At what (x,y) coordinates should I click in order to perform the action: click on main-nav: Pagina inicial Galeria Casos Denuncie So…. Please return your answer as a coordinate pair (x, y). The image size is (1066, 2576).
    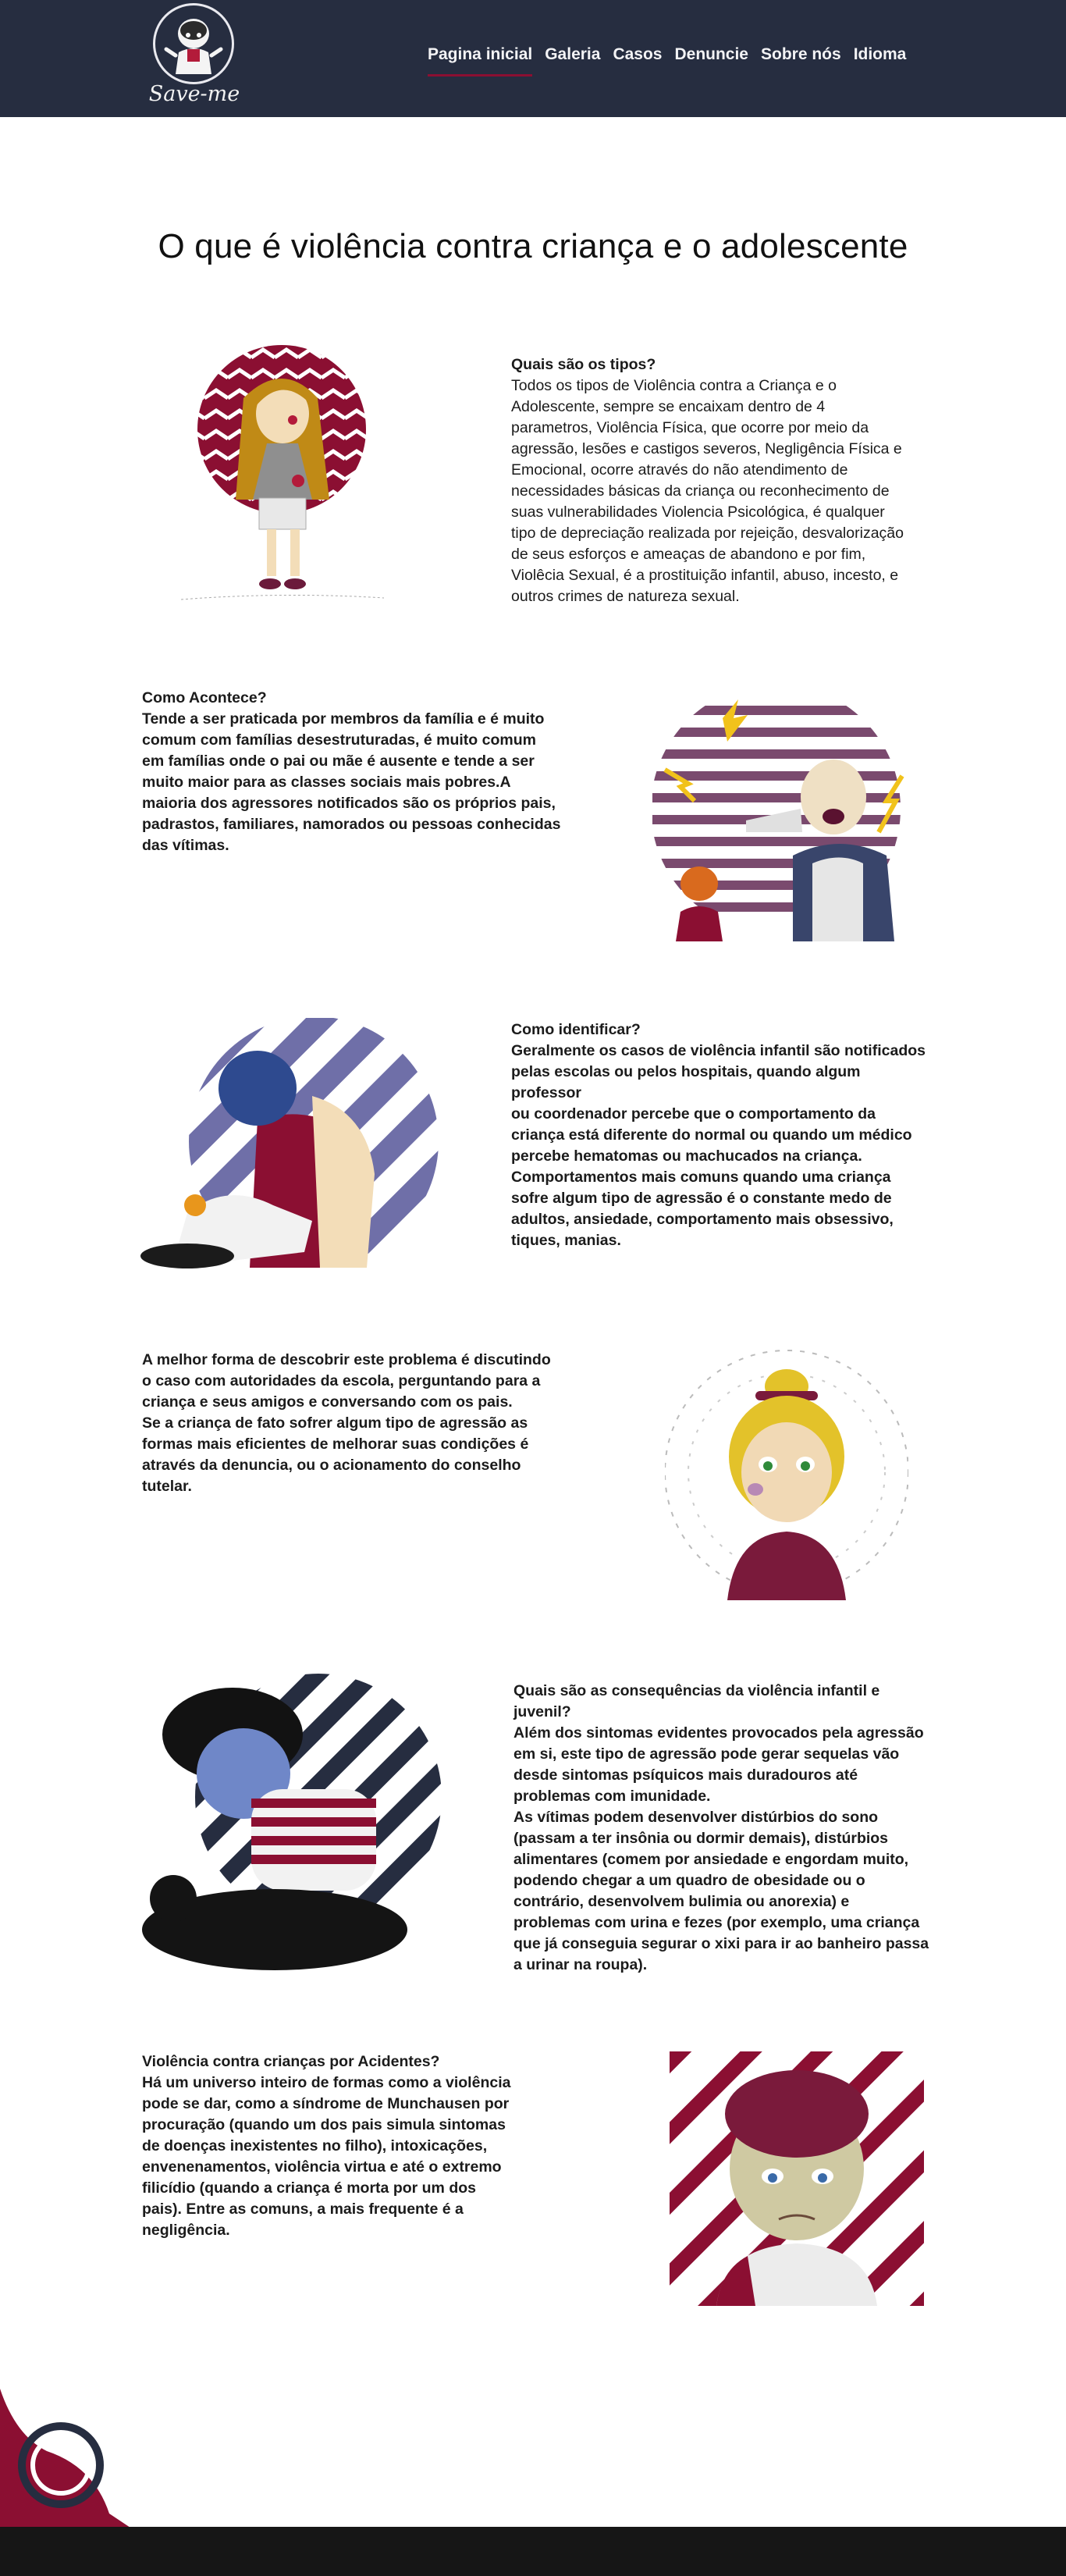
    Looking at the image, I should click on (667, 61).